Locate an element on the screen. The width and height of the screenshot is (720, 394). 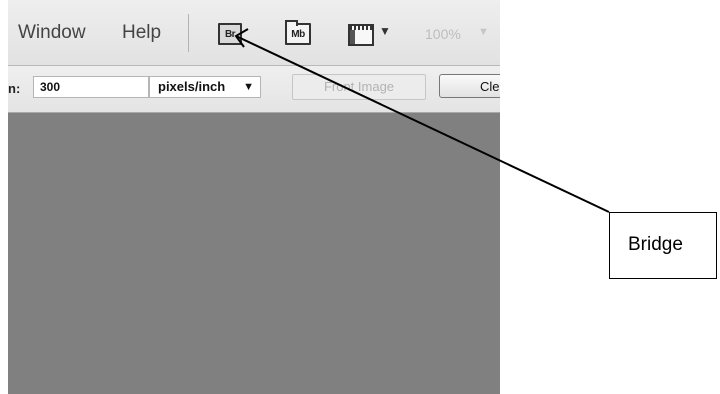
bridge-button: Br is located at coordinates (230, 34).